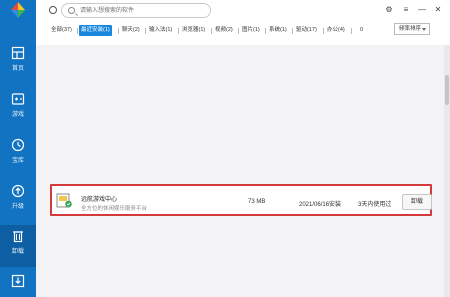 This screenshot has height=297, width=450. I want to click on upgrade-icon, so click(18, 191).